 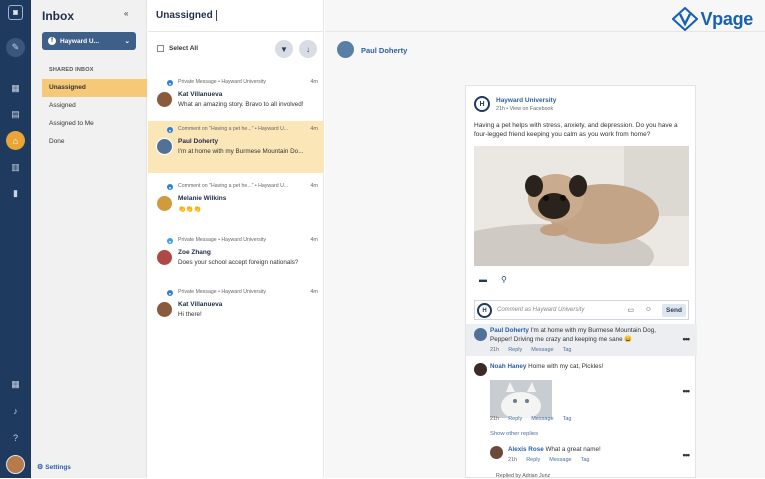 I want to click on comment-text: What a great name!, so click(x=573, y=449).